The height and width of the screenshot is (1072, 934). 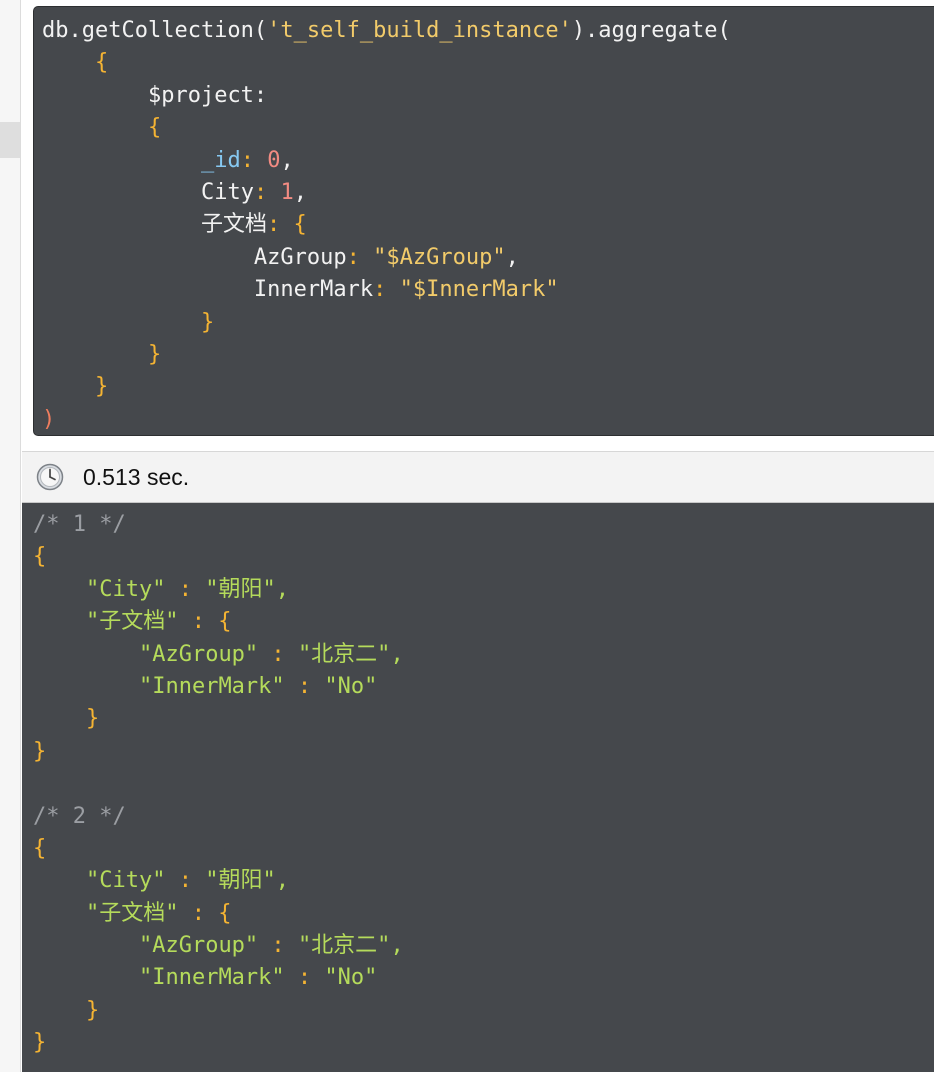 I want to click on code-line-13: ), so click(x=488, y=420).